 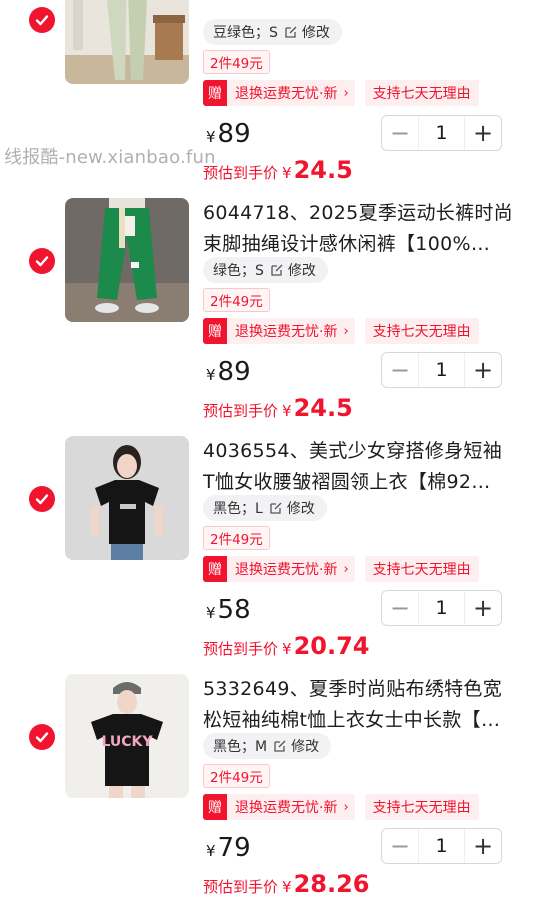 I want to click on product-title-line: 4036554、美式少女穿搭修身短袖, so click(x=353, y=451).